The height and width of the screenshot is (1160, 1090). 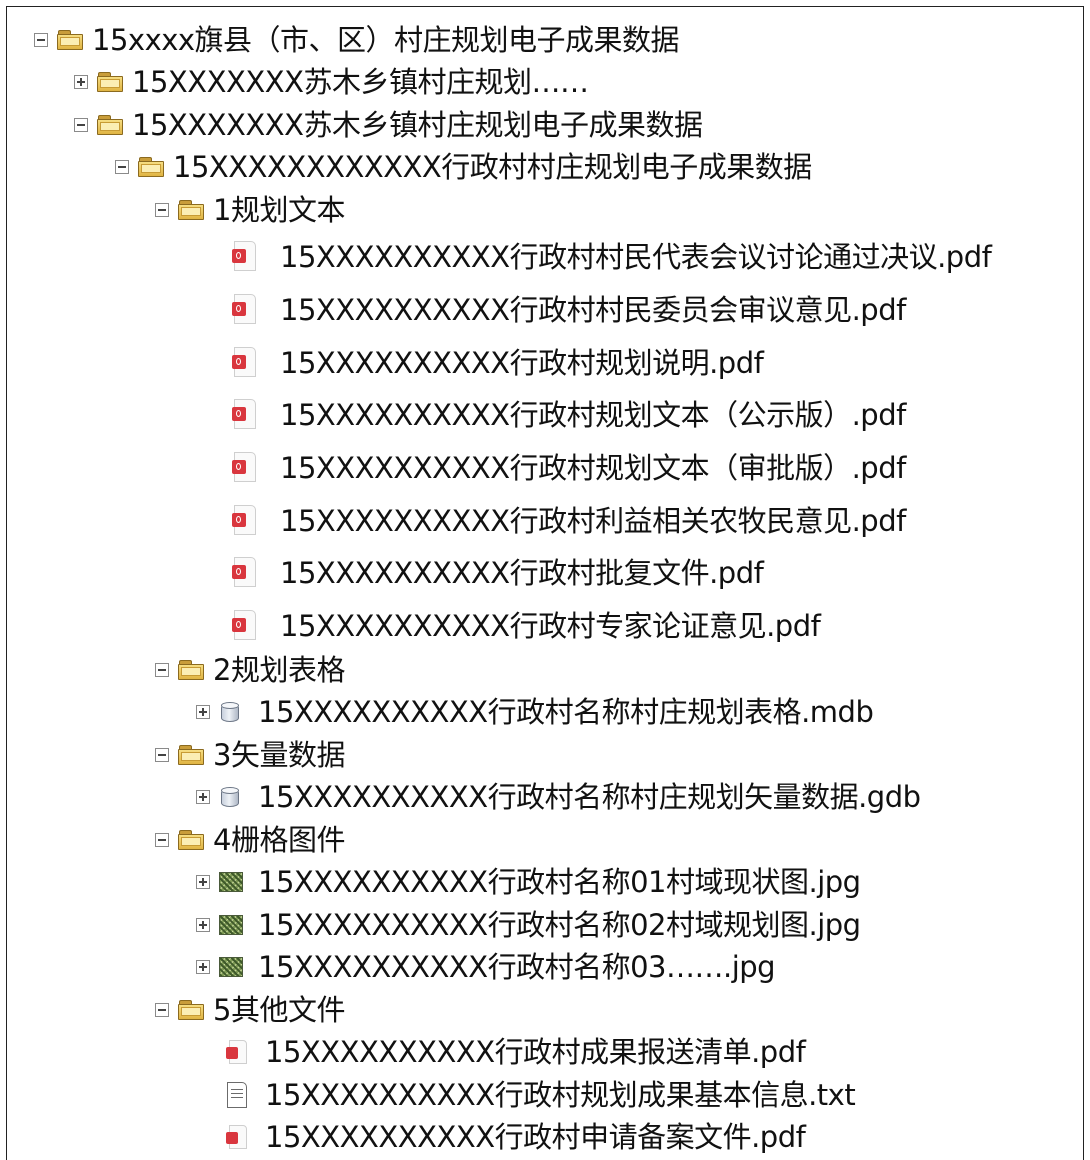 What do you see at coordinates (279, 210) in the screenshot?
I see `node-label: 1规划文本` at bounding box center [279, 210].